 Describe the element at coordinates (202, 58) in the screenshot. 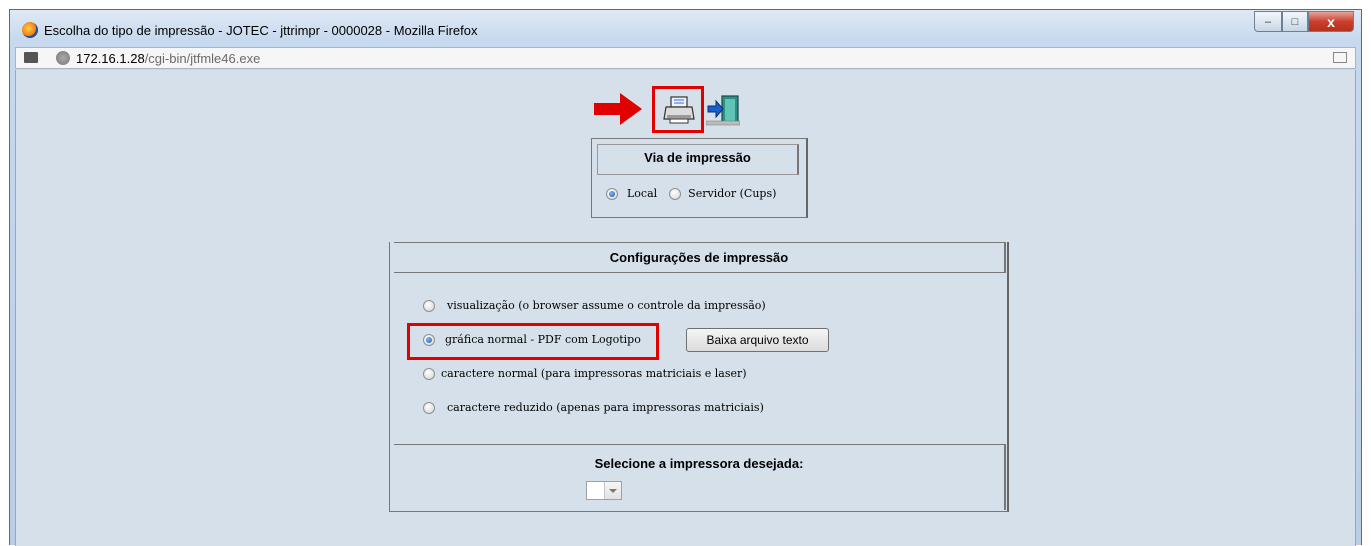

I see `url-path: /cgi-bin/jtfmle46.exe` at that location.